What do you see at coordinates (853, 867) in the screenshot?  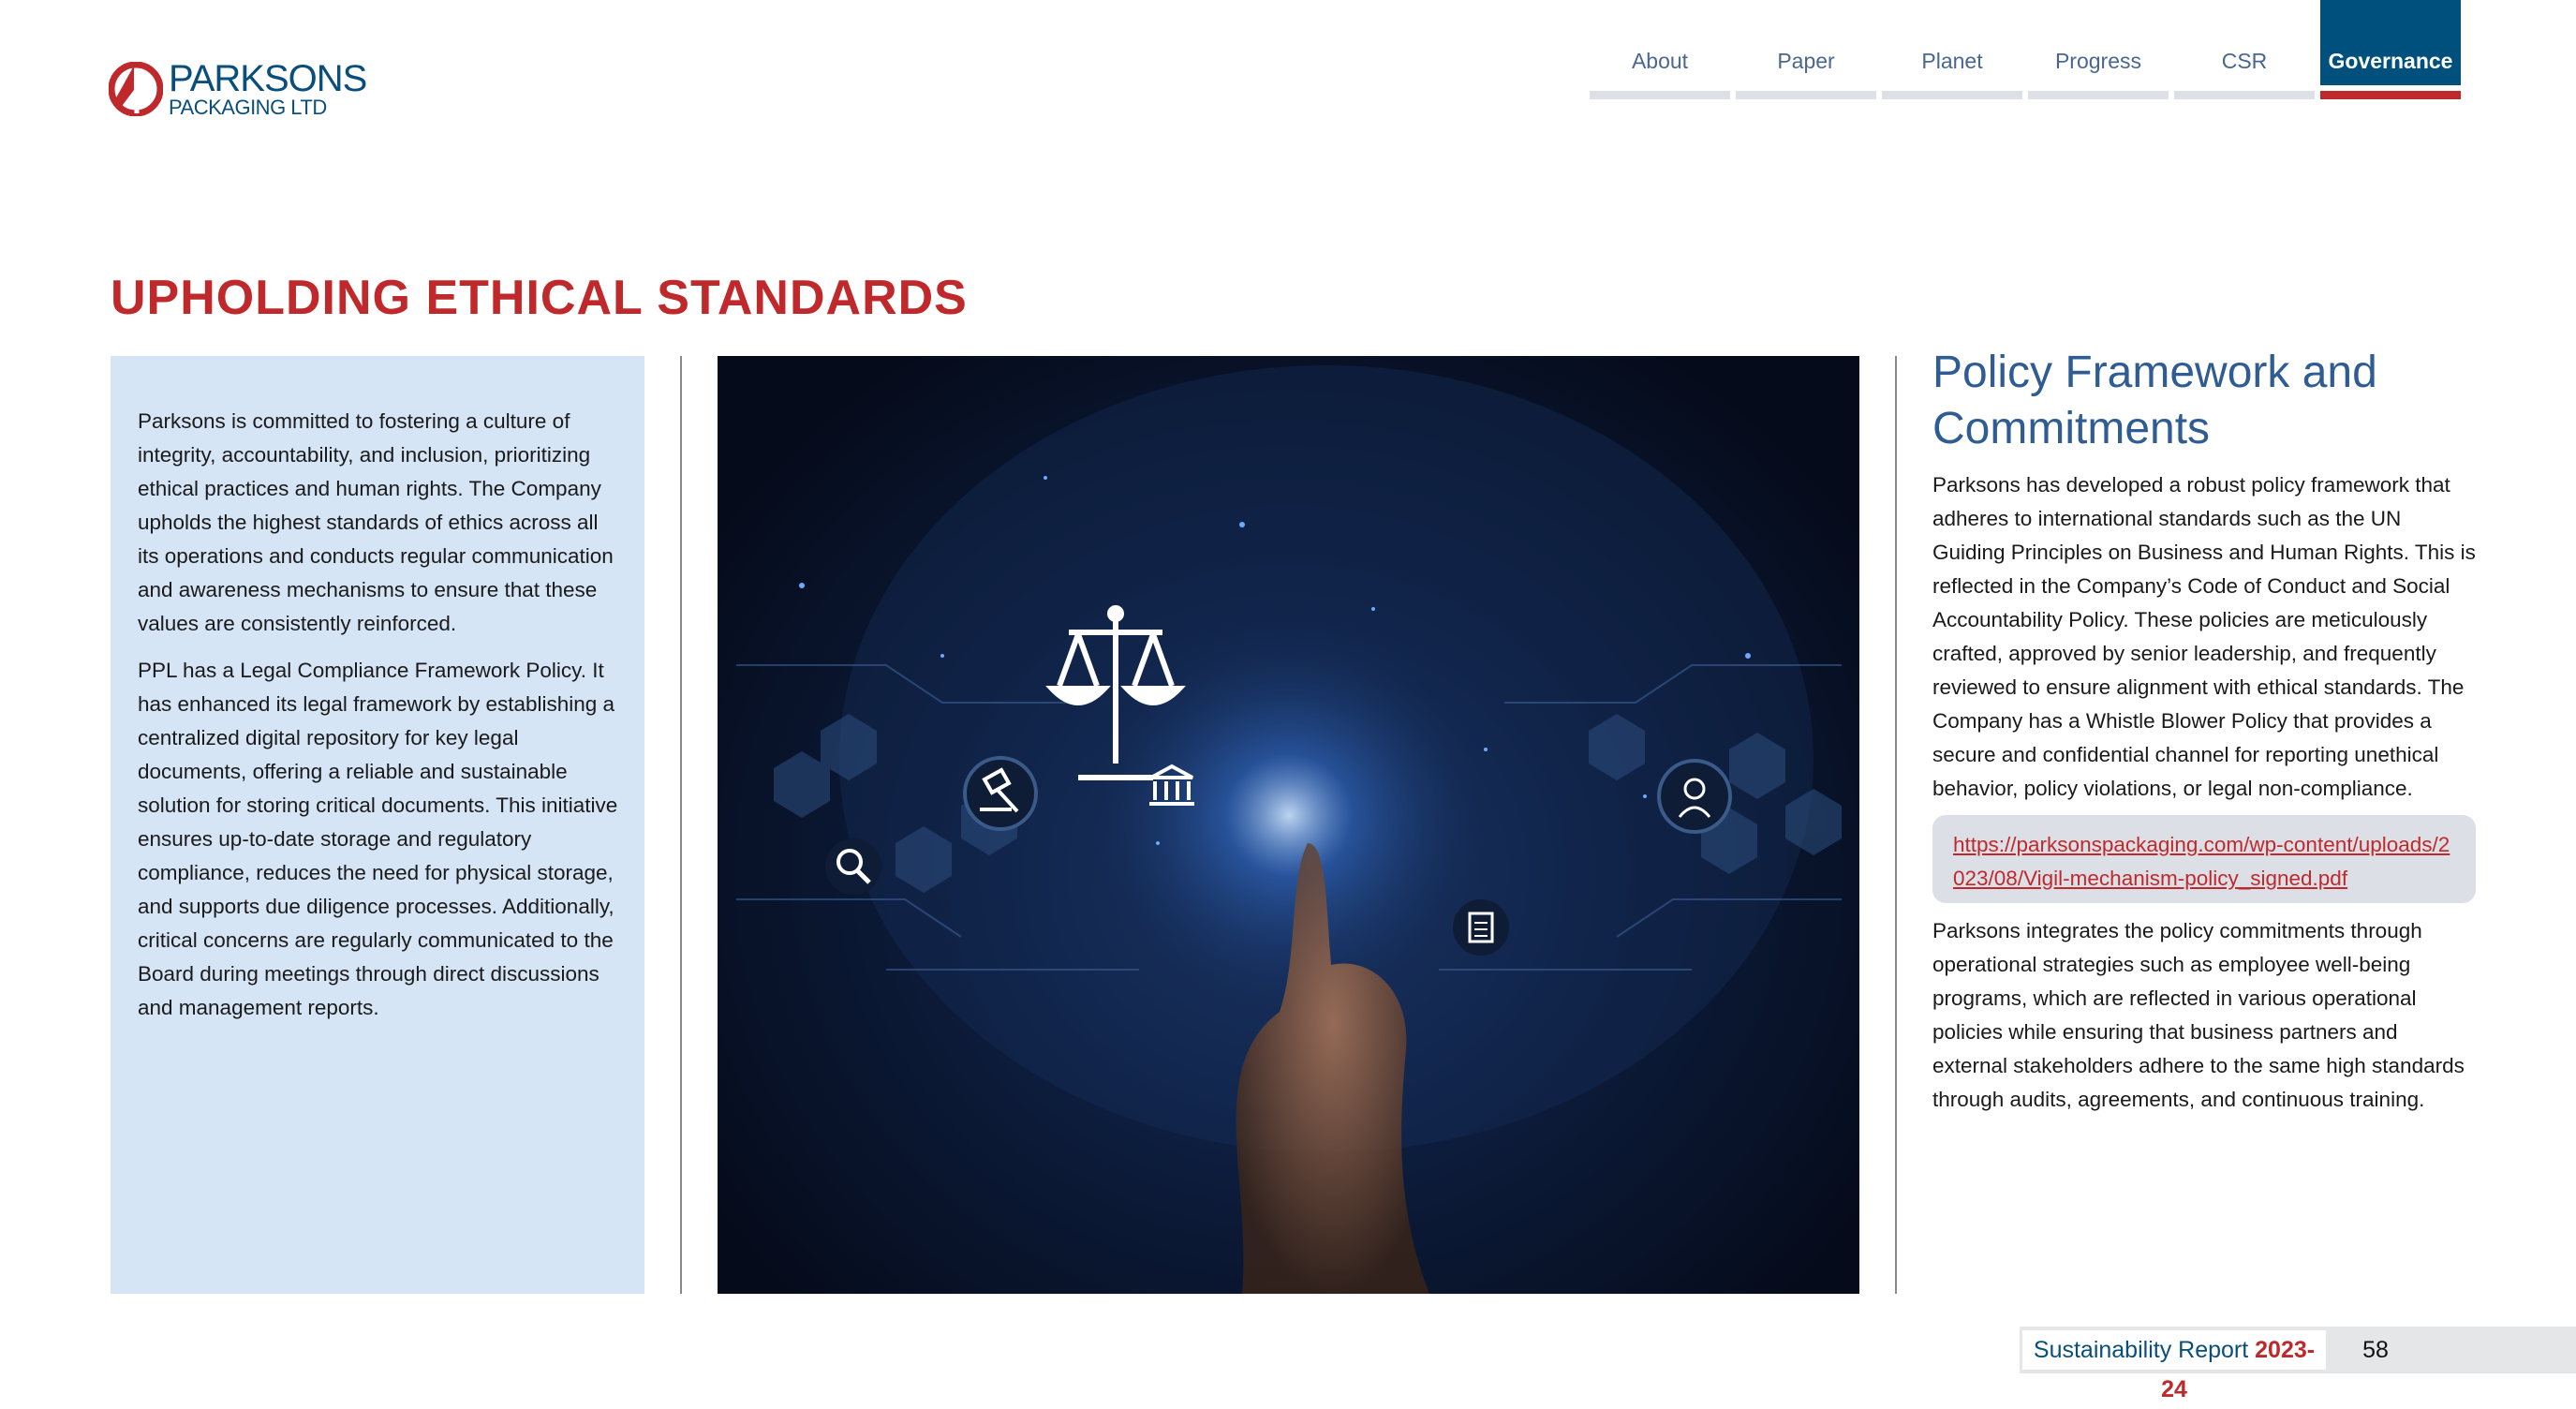 I see `magnifier-icon` at bounding box center [853, 867].